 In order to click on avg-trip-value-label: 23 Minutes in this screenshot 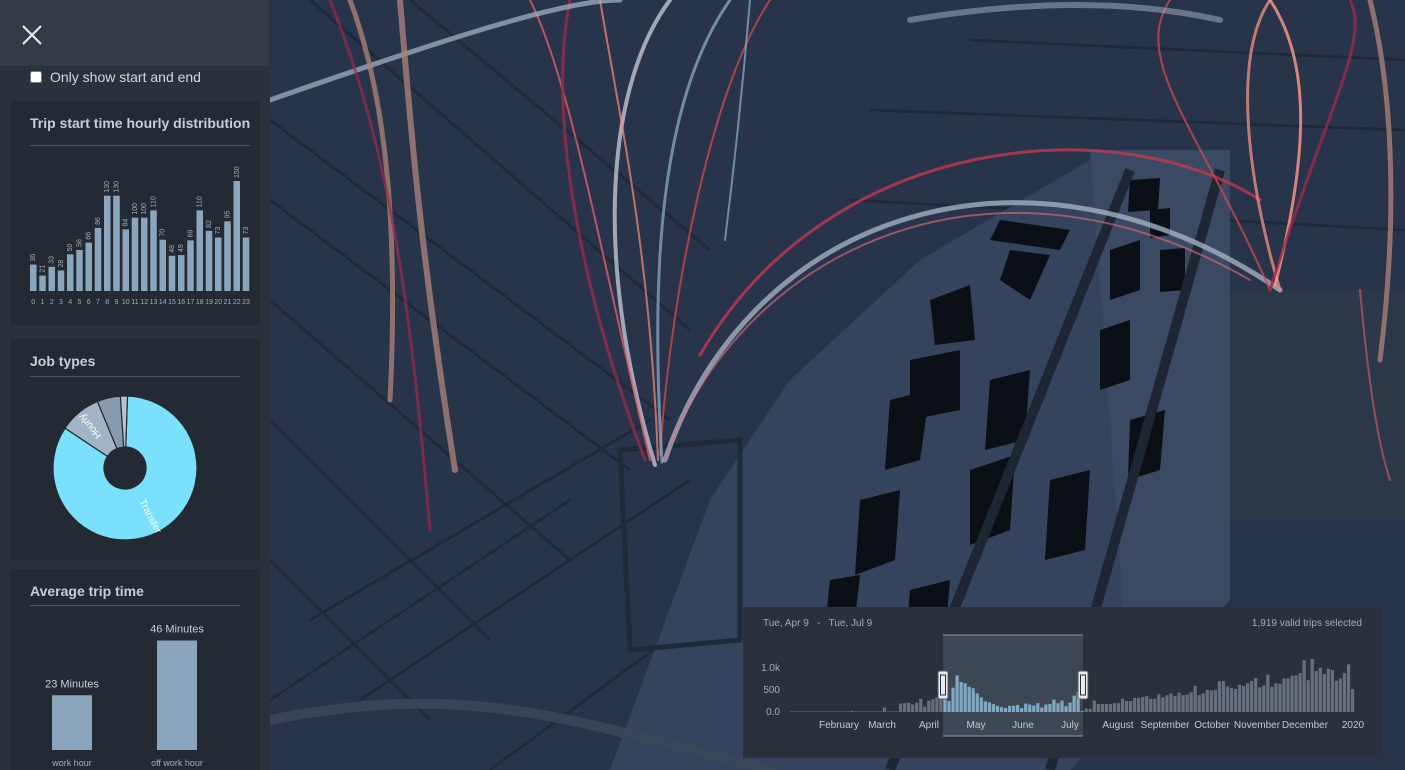, I will do `click(72, 684)`.